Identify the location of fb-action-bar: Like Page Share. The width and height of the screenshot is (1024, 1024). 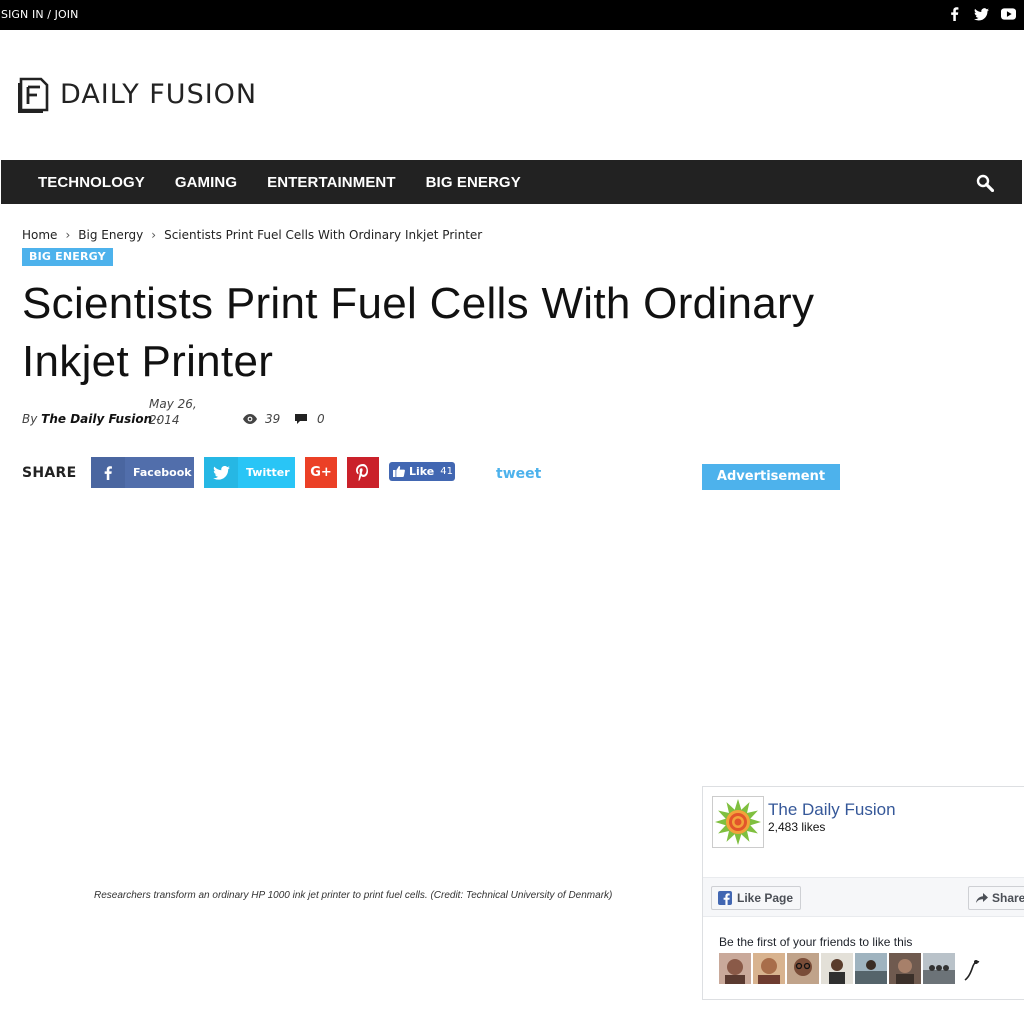
(863, 897).